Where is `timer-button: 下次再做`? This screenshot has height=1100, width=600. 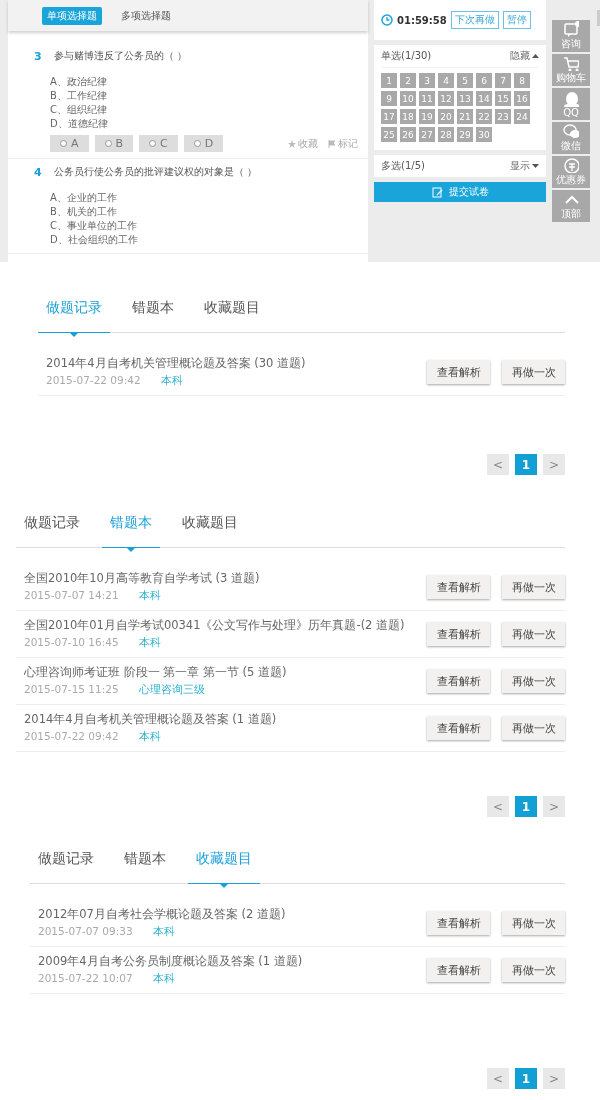
timer-button: 下次再做 is located at coordinates (474, 20).